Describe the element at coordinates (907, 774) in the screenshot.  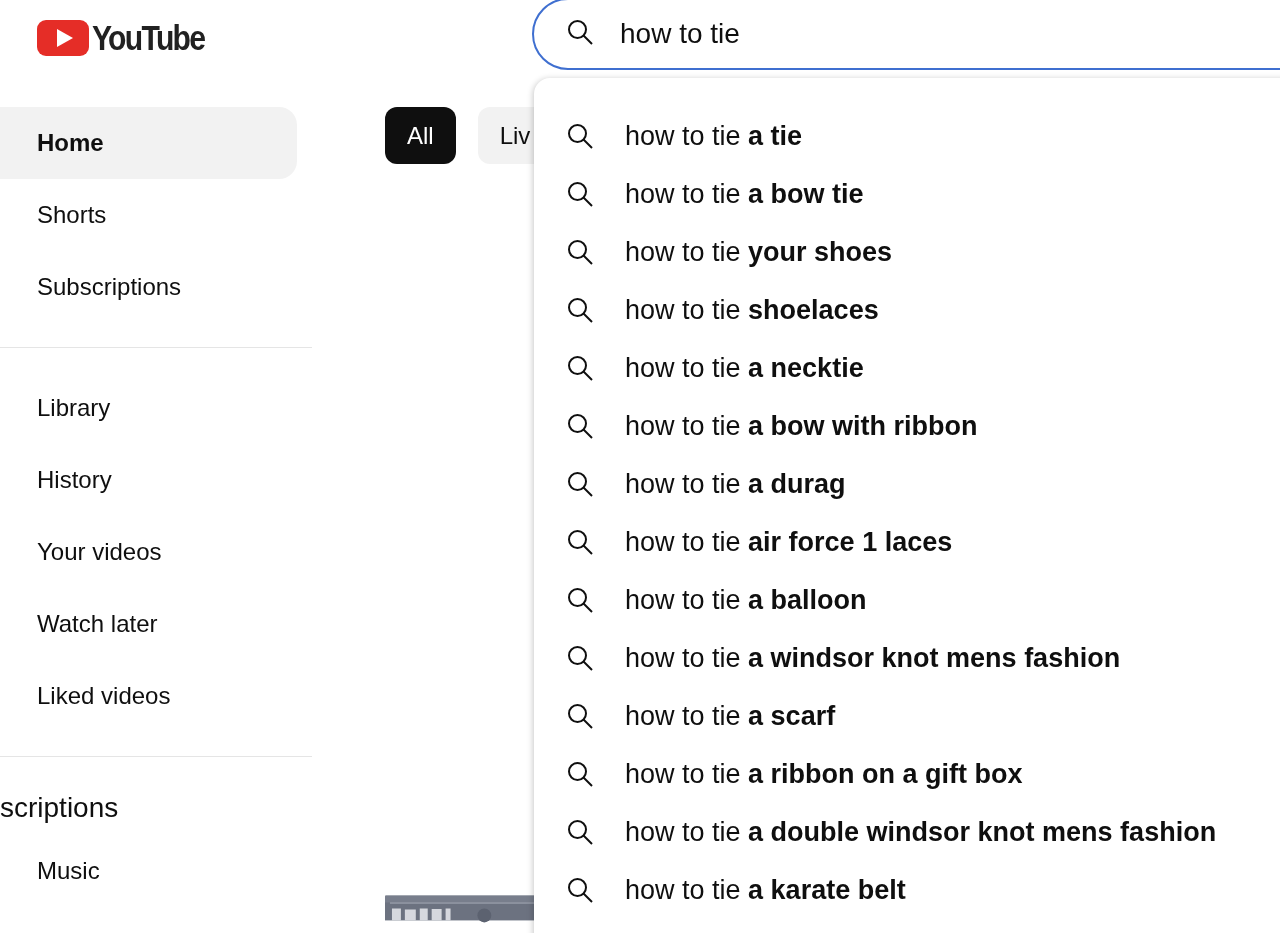
I see `suggestion-item: how to tie a ribbon on a gift box` at that location.